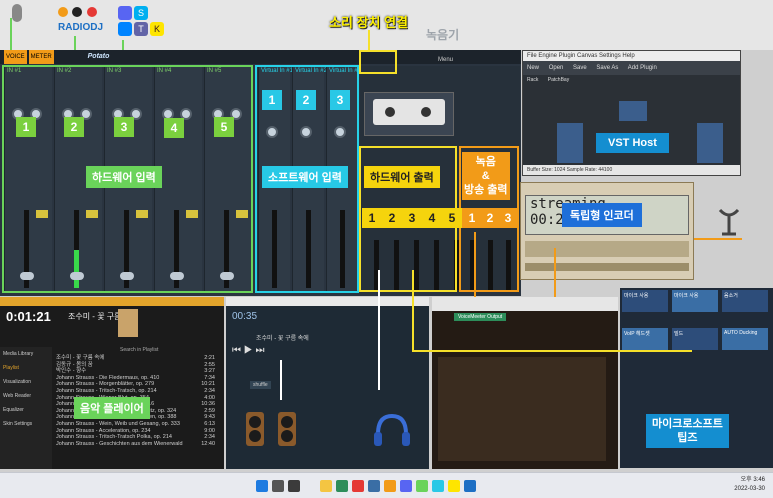 This screenshot has height=498, width=773. What do you see at coordinates (556, 68) in the screenshot?
I see `open-button: Open` at bounding box center [556, 68].